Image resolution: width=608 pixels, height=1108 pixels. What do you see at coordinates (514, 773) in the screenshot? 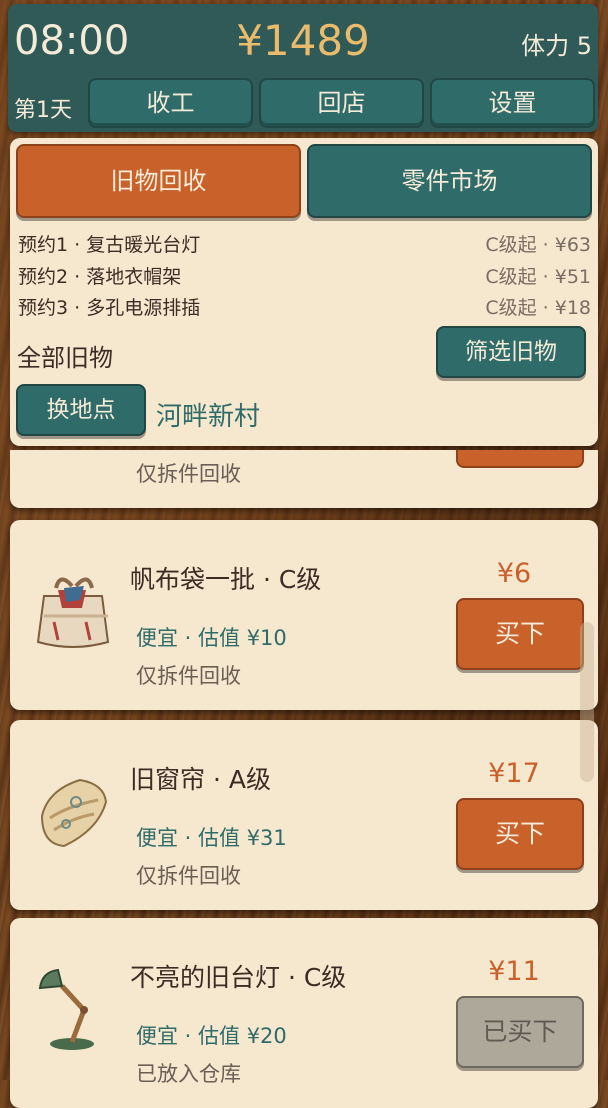
I see `item-price: ¥17` at bounding box center [514, 773].